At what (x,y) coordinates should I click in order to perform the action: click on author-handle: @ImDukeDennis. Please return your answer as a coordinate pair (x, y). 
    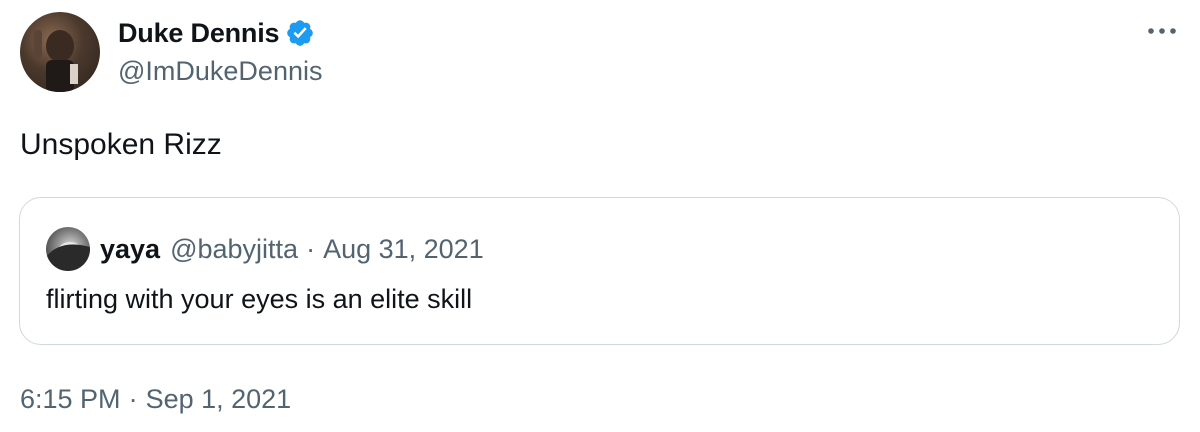
    Looking at the image, I should click on (220, 71).